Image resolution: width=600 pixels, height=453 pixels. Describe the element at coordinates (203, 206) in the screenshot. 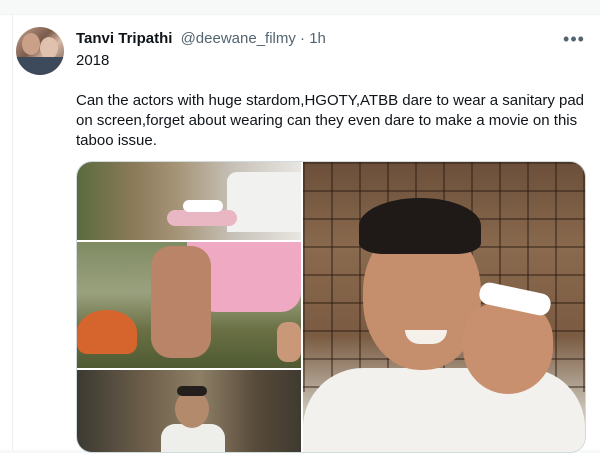

I see `image-pad-shape` at that location.